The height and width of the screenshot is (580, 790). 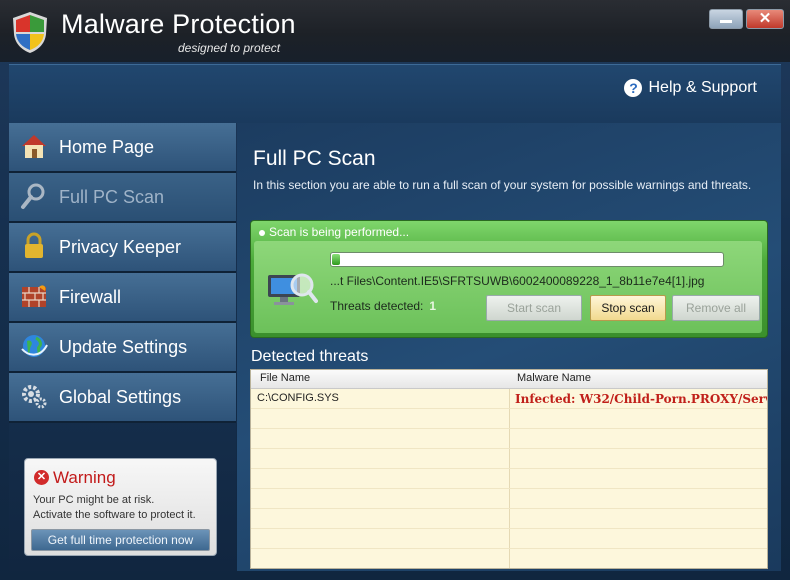 What do you see at coordinates (726, 21) in the screenshot?
I see `minimize-icon` at bounding box center [726, 21].